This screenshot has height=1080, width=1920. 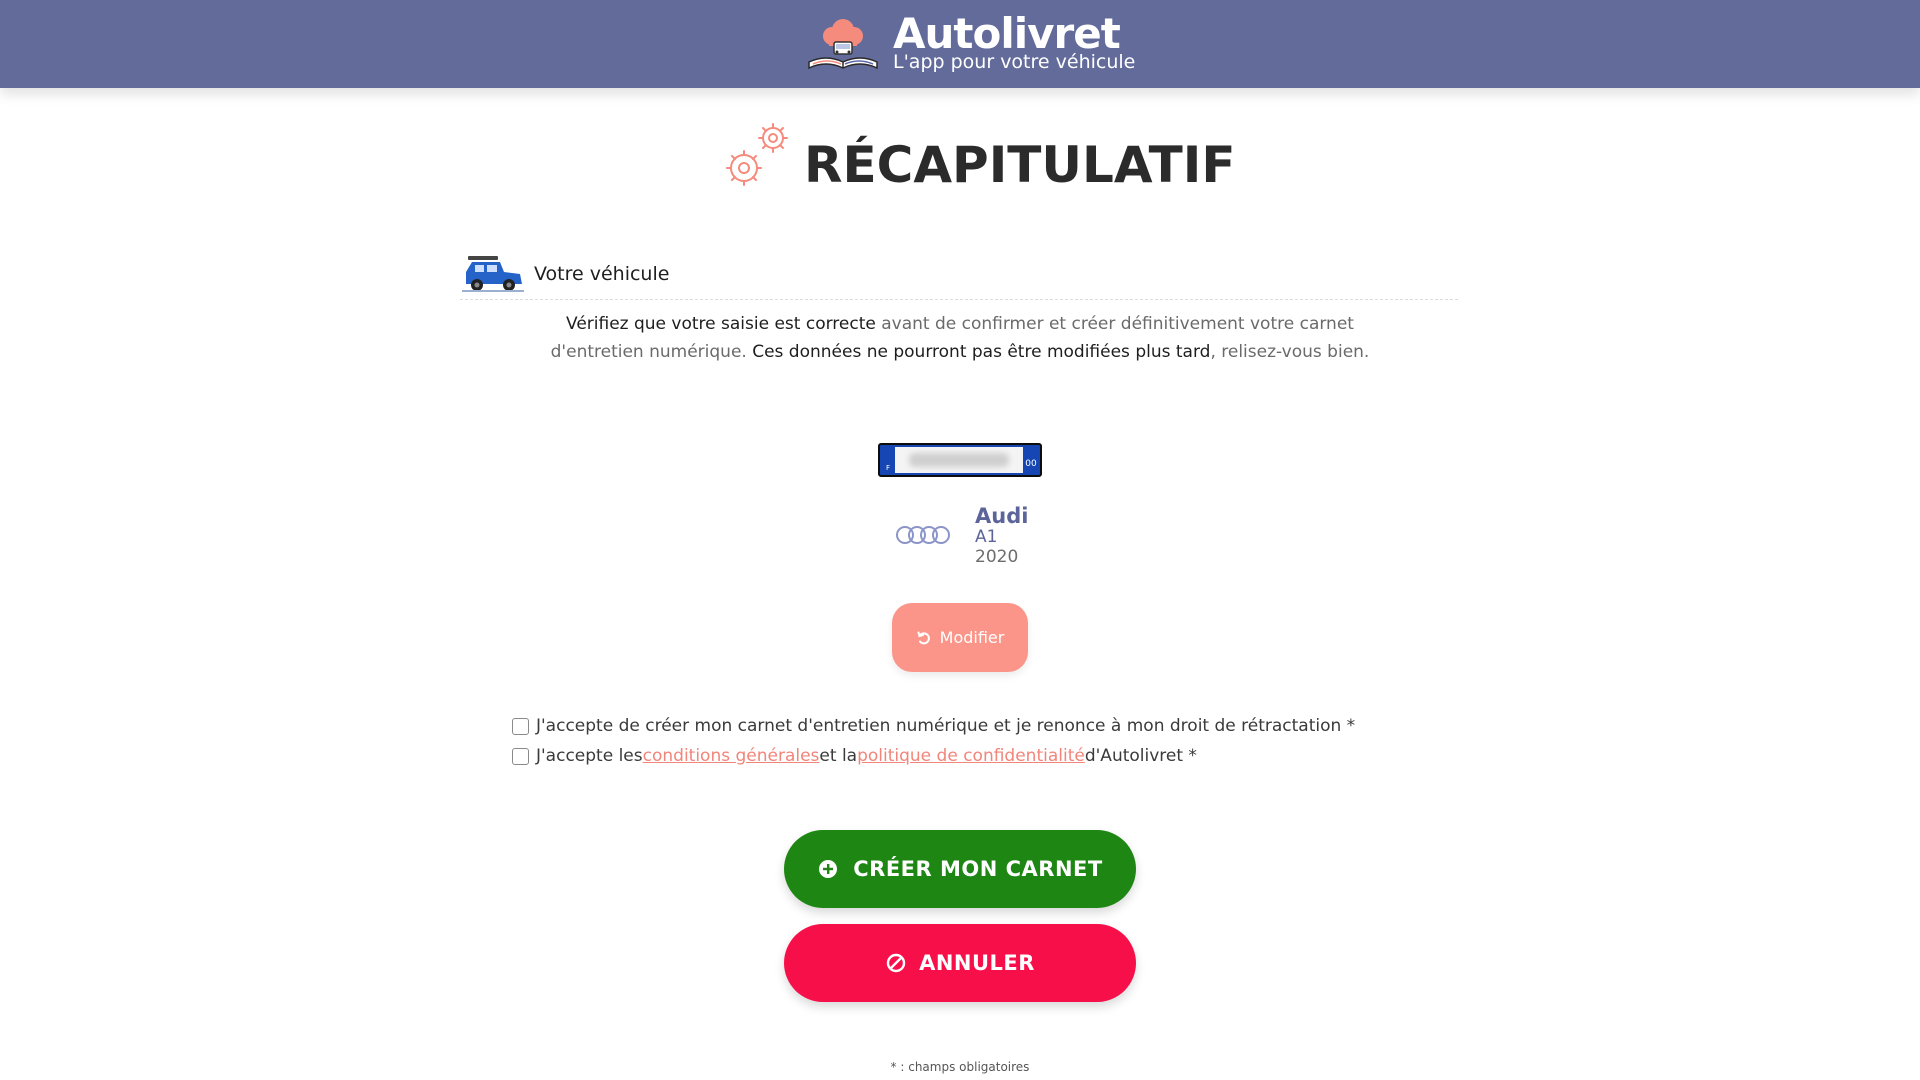 I want to click on page-title: RÉCAPITULATIF, so click(x=1020, y=165).